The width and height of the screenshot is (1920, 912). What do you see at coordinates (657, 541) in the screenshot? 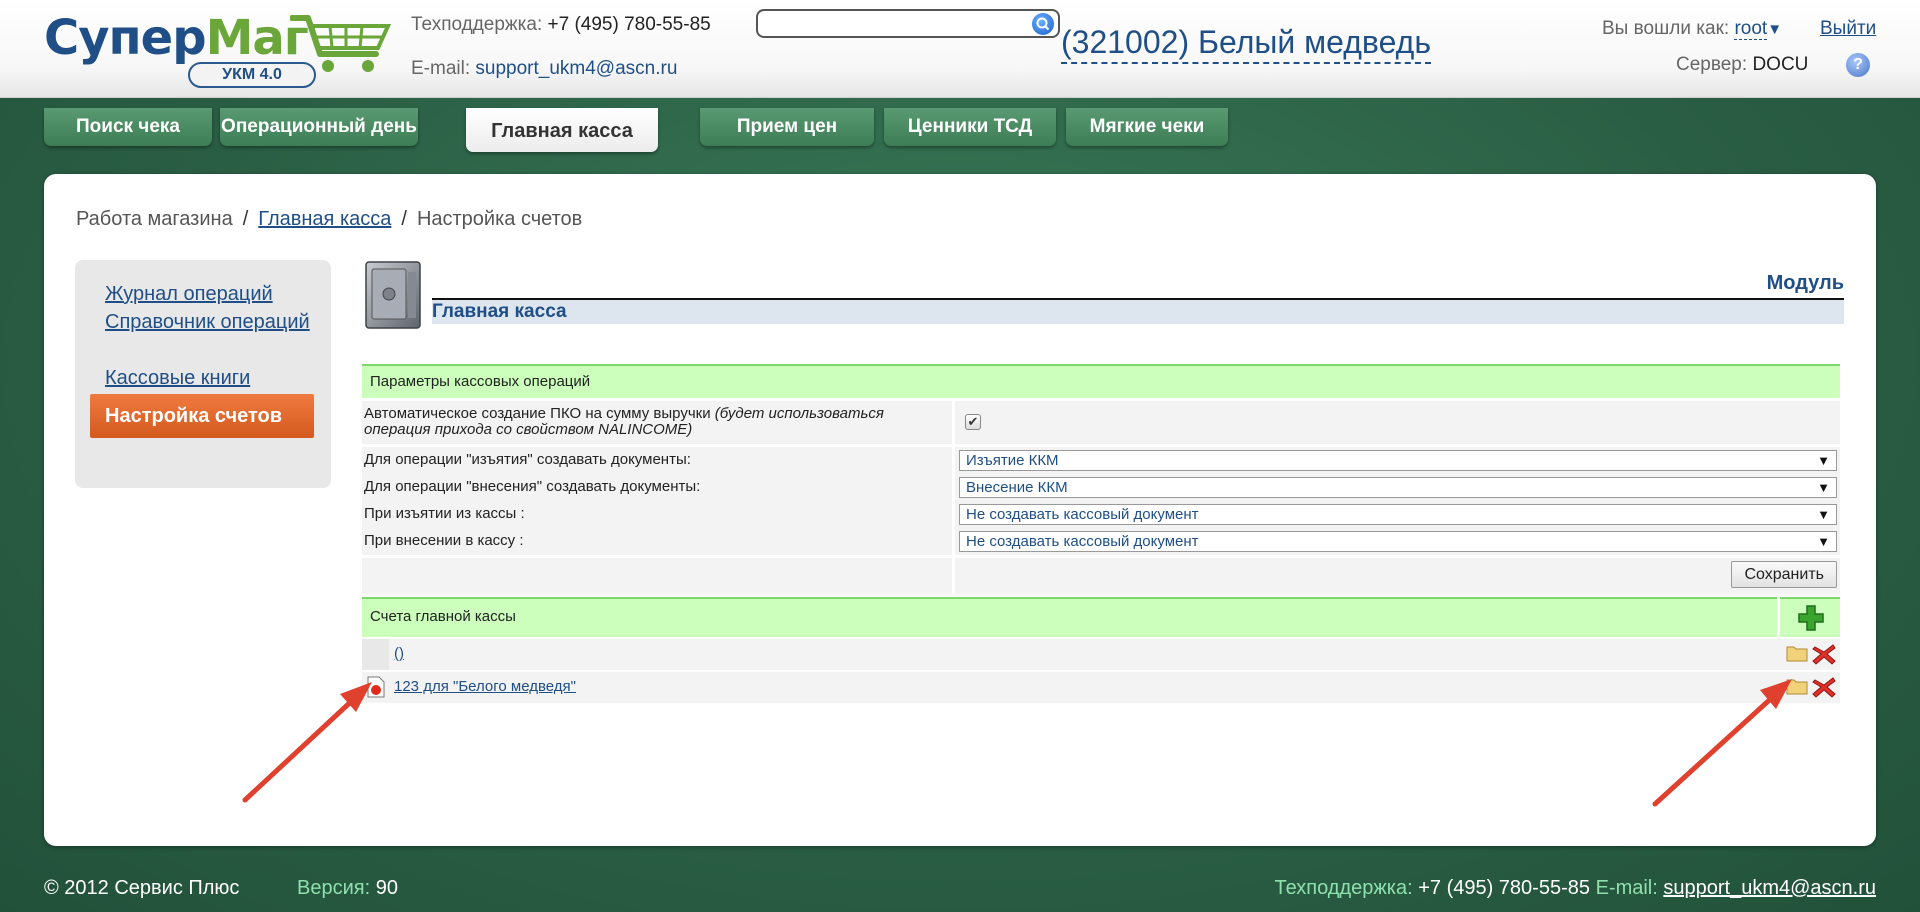
I see `param-label: При внесении в кассу :` at bounding box center [657, 541].